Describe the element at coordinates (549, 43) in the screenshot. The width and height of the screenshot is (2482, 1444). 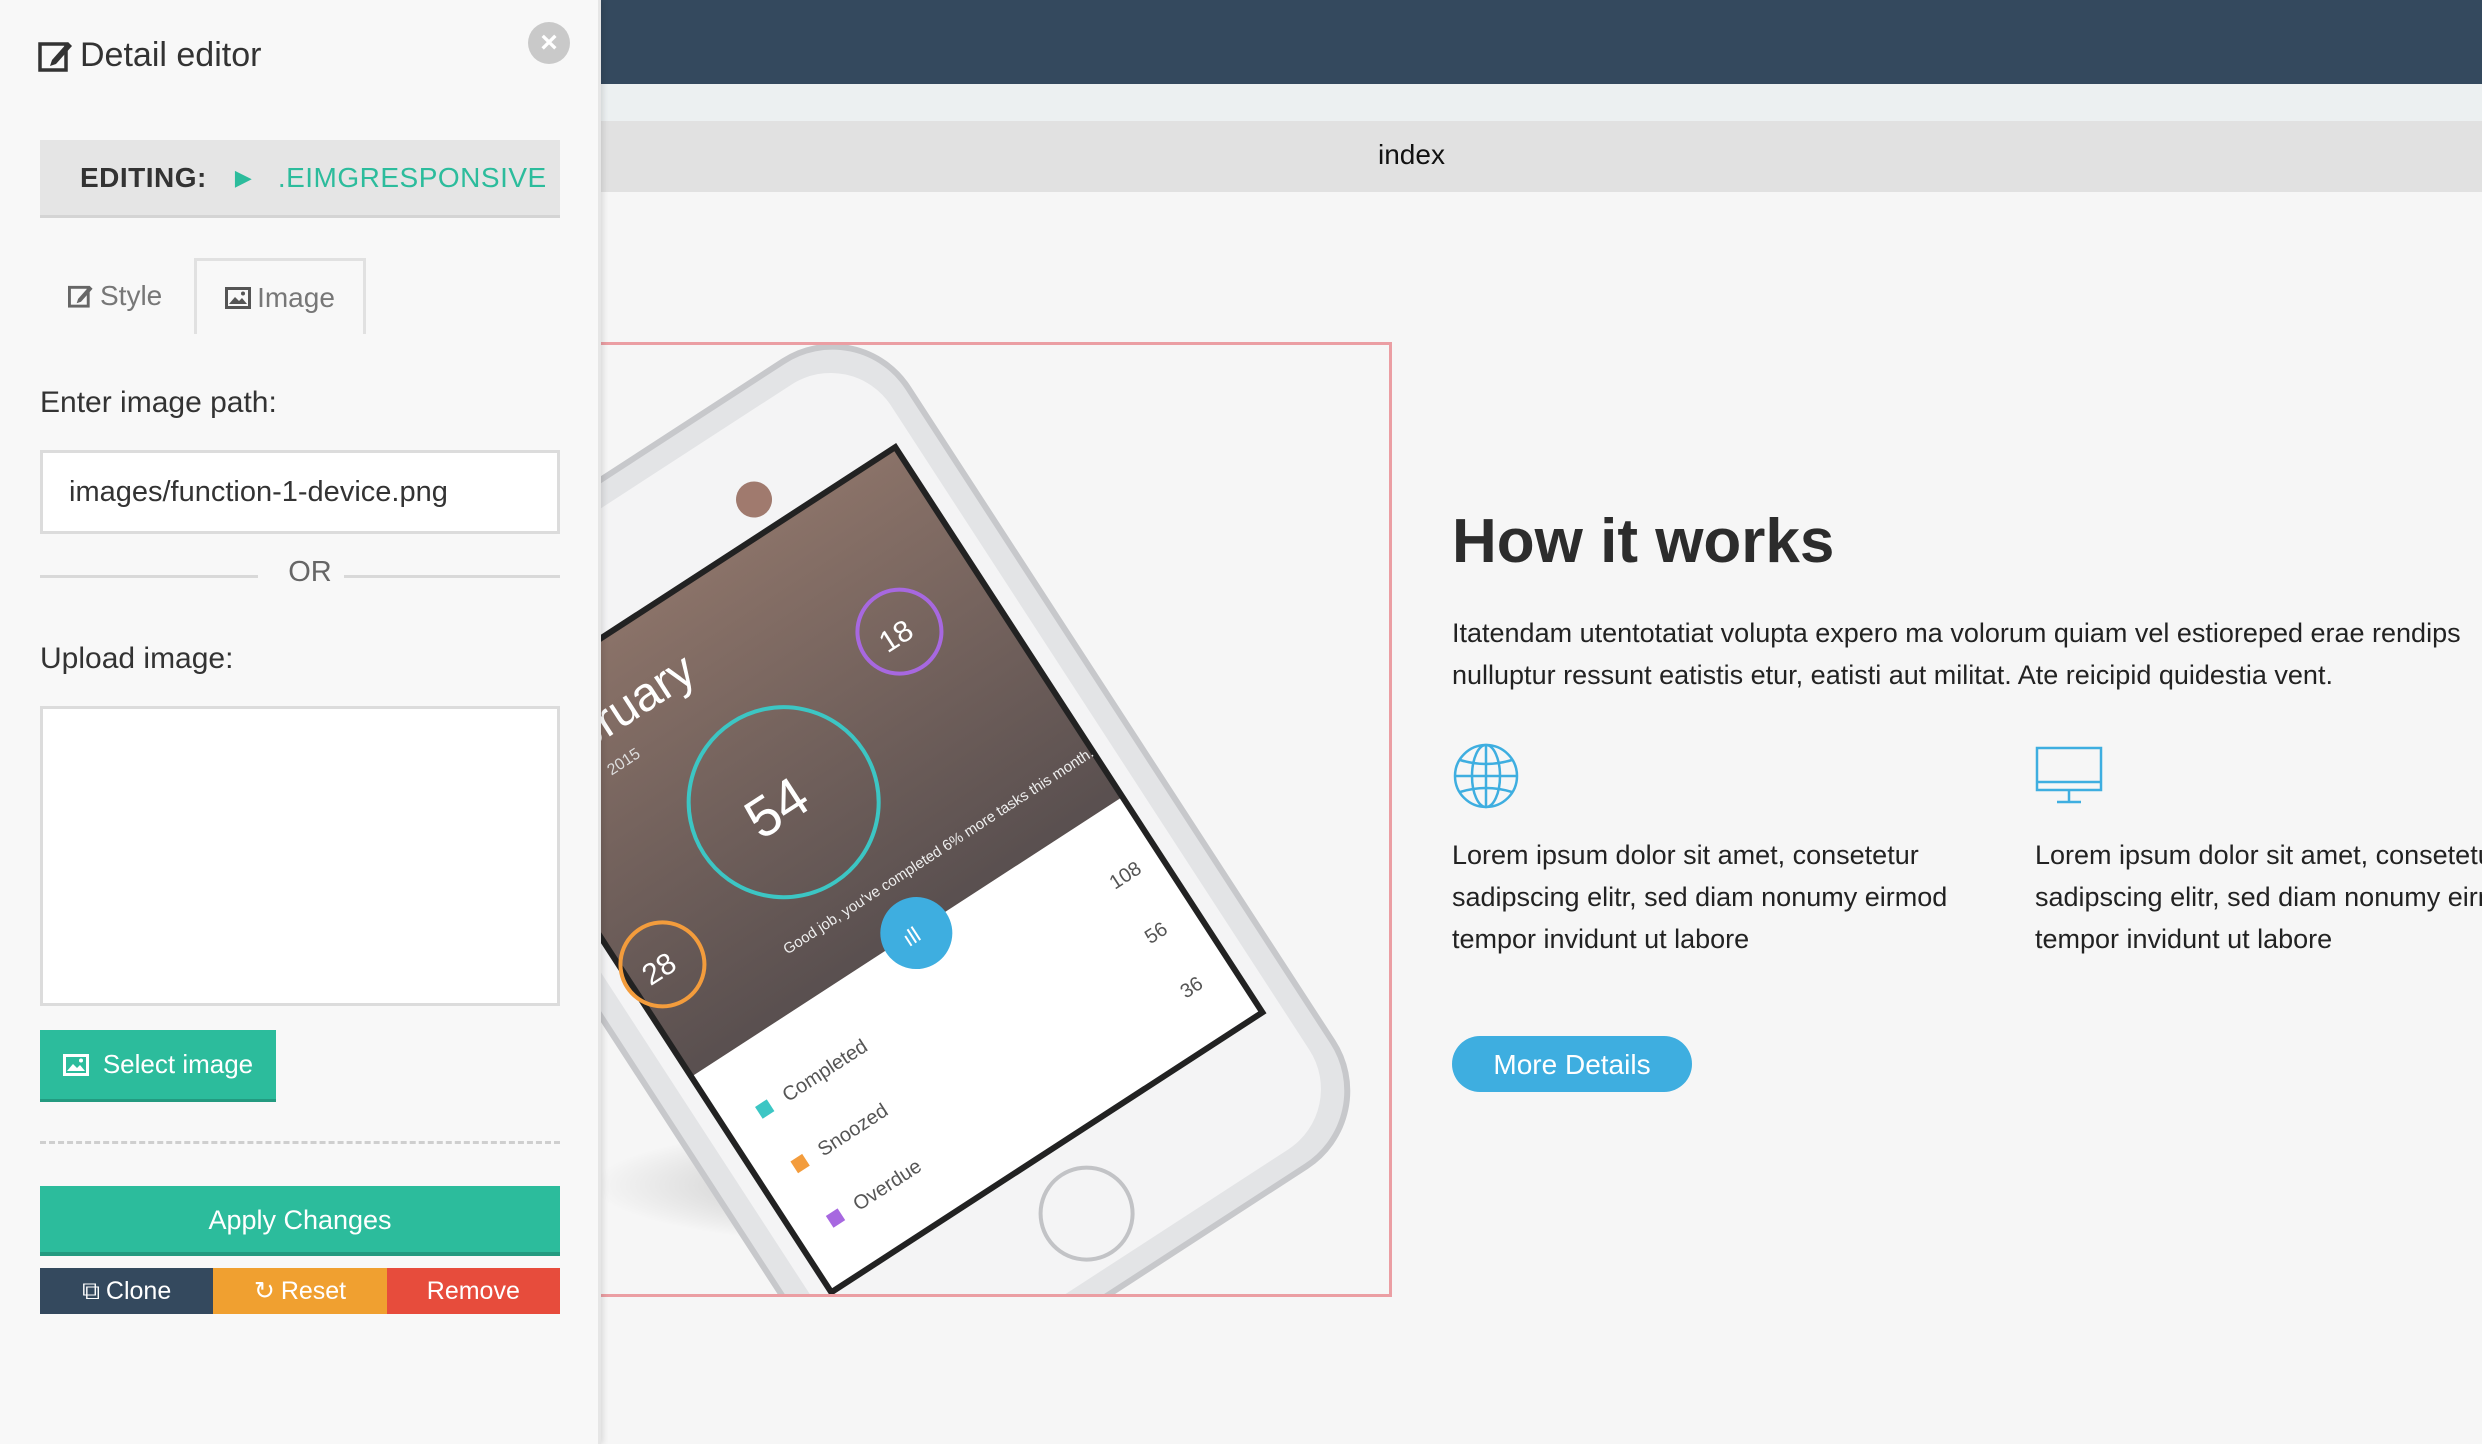
I see `close-icon: ×` at that location.